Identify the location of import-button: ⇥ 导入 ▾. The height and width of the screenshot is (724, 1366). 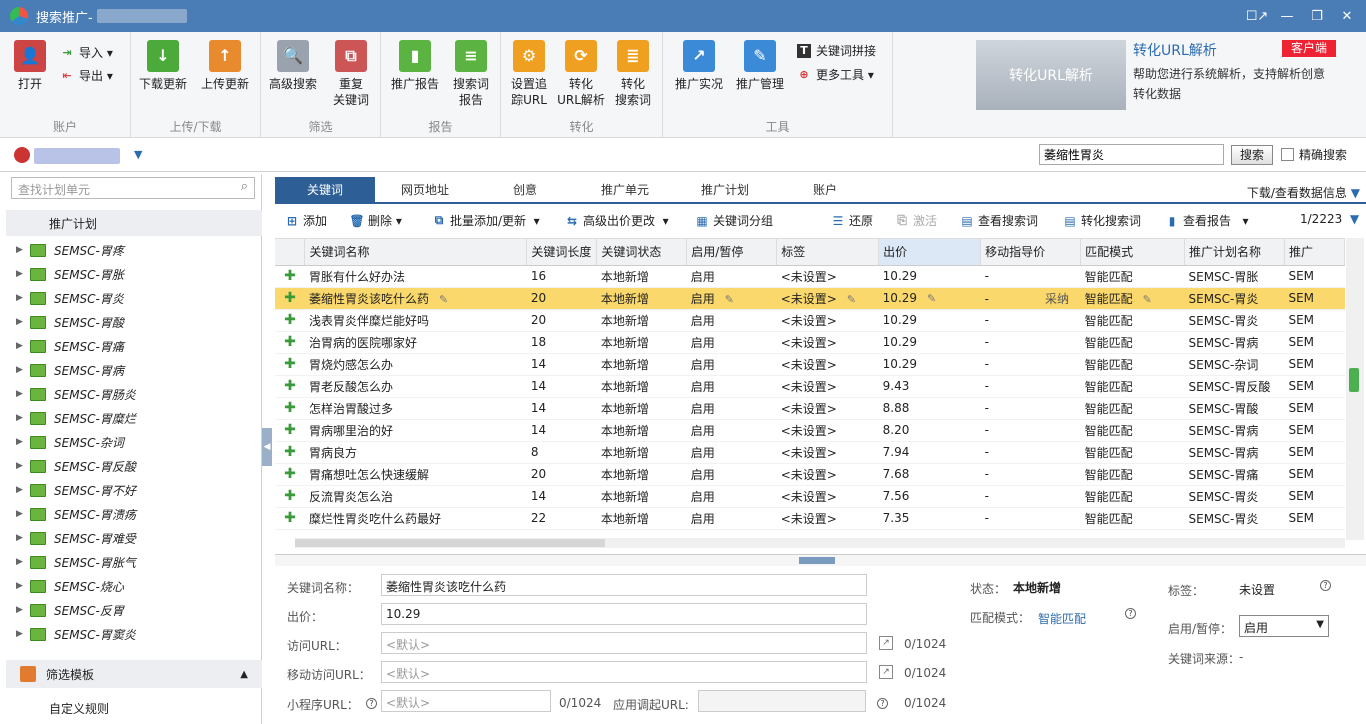
(86, 52).